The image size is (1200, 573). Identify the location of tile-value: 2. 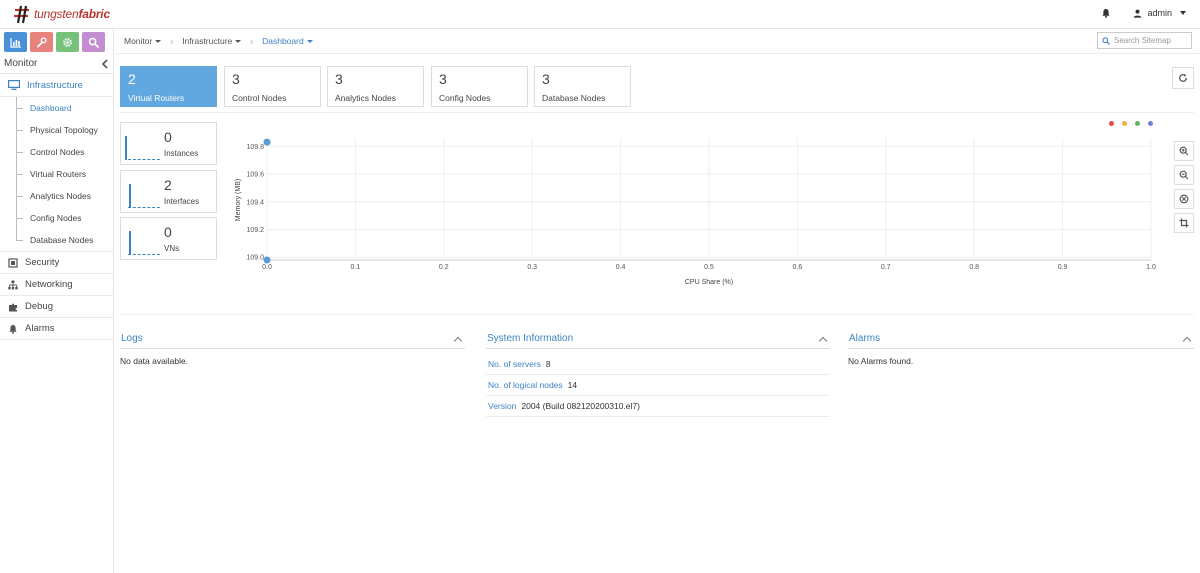
(132, 79).